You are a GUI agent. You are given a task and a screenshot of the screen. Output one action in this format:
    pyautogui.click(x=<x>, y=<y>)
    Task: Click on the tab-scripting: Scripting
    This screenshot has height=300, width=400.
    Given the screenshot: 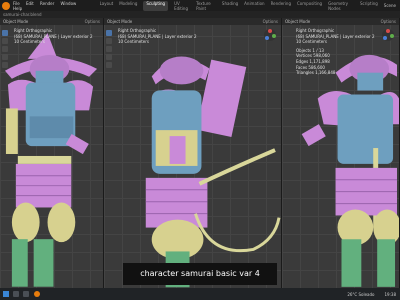 What is the action you would take?
    pyautogui.click(x=369, y=6)
    